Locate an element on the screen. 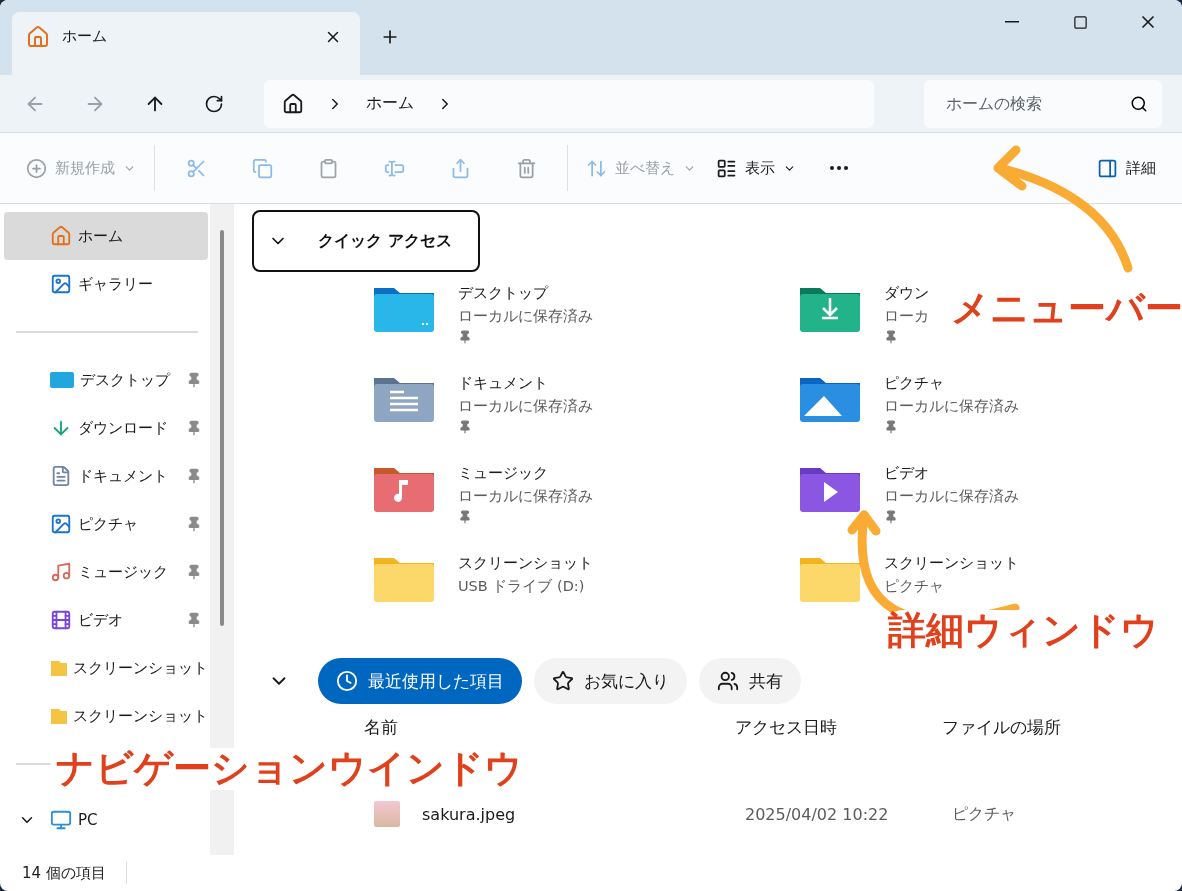  quick-access-item: ミュージック ローカルに保存済み is located at coordinates (482, 494).